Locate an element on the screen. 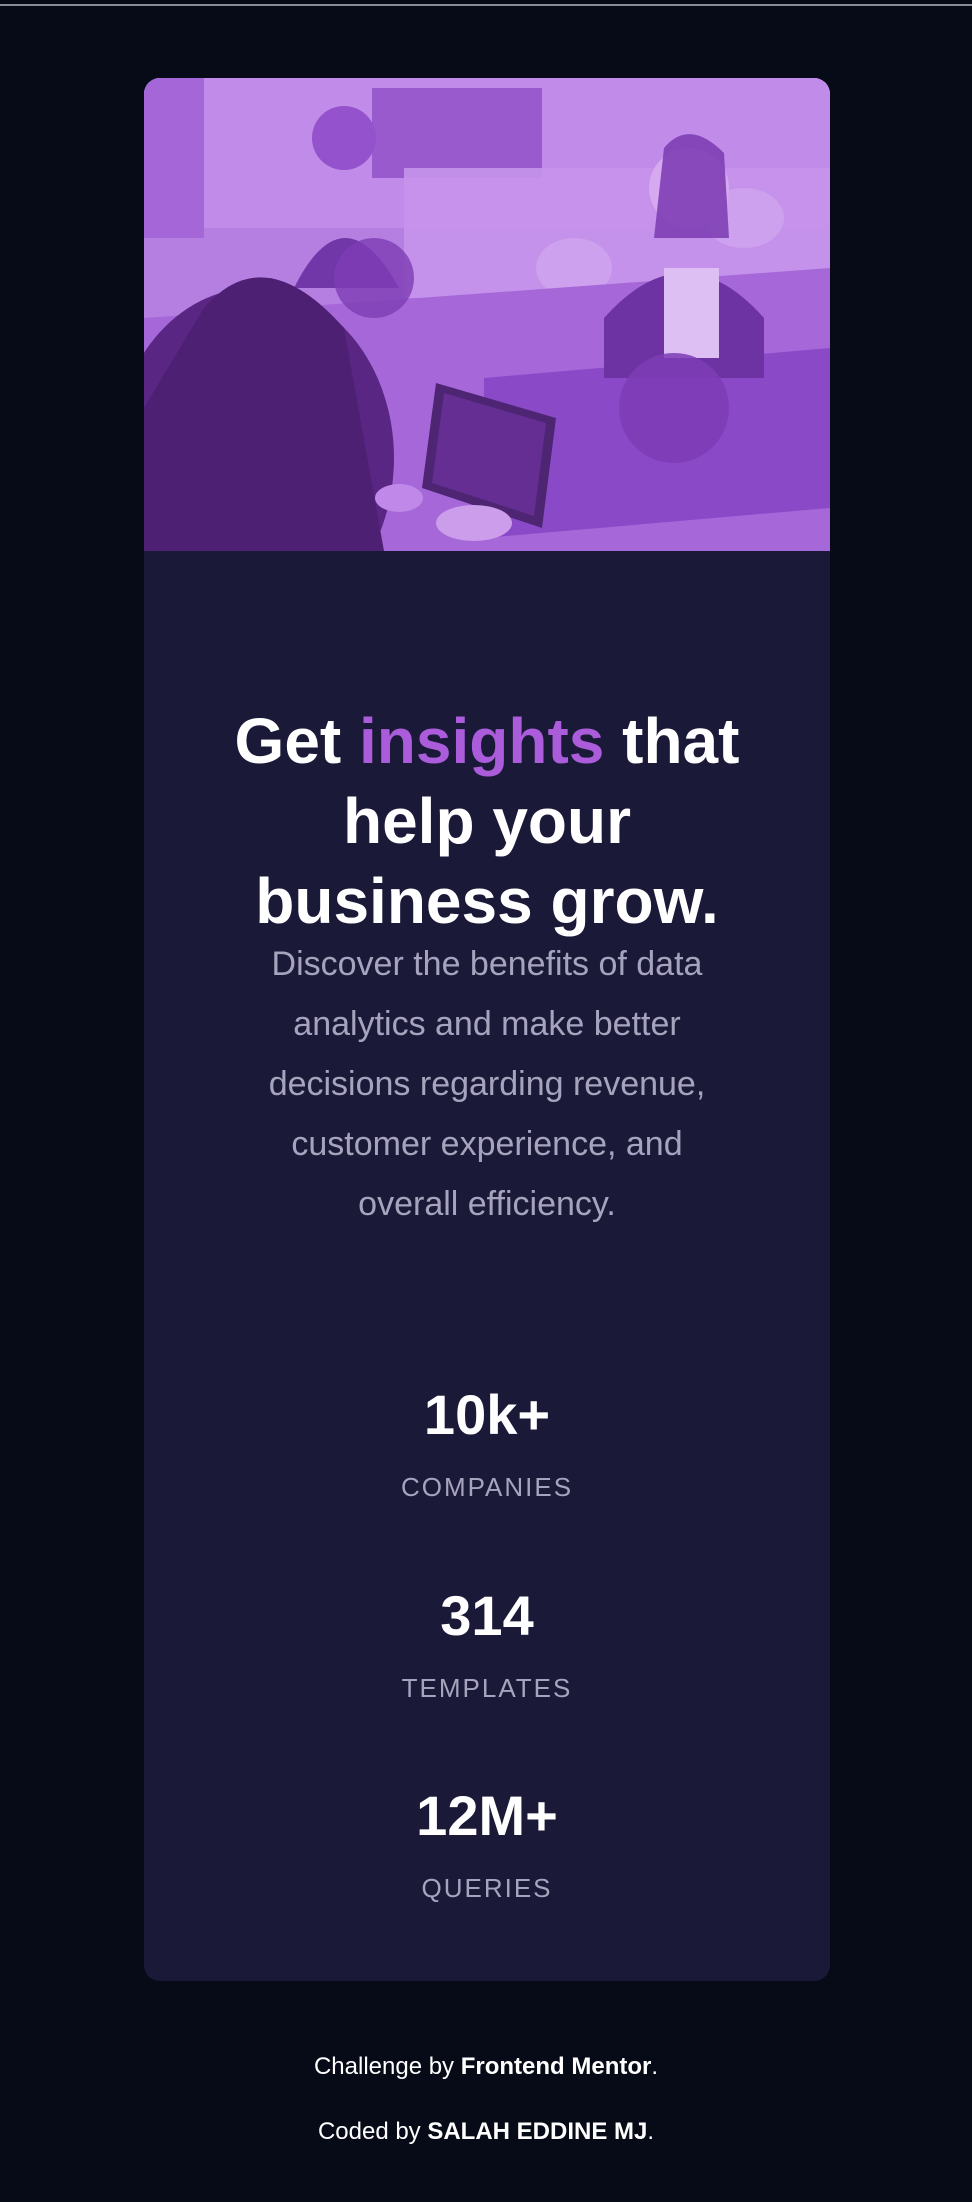 The height and width of the screenshot is (2202, 972). headline-line1-end: that is located at coordinates (672, 741).